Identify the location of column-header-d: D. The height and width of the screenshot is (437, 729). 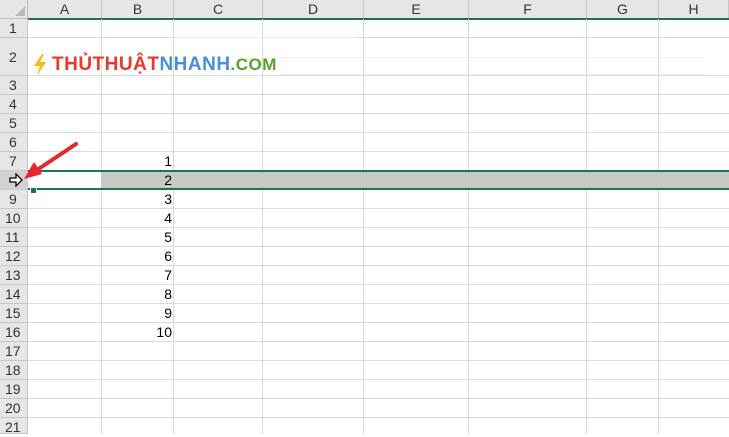
(313, 9).